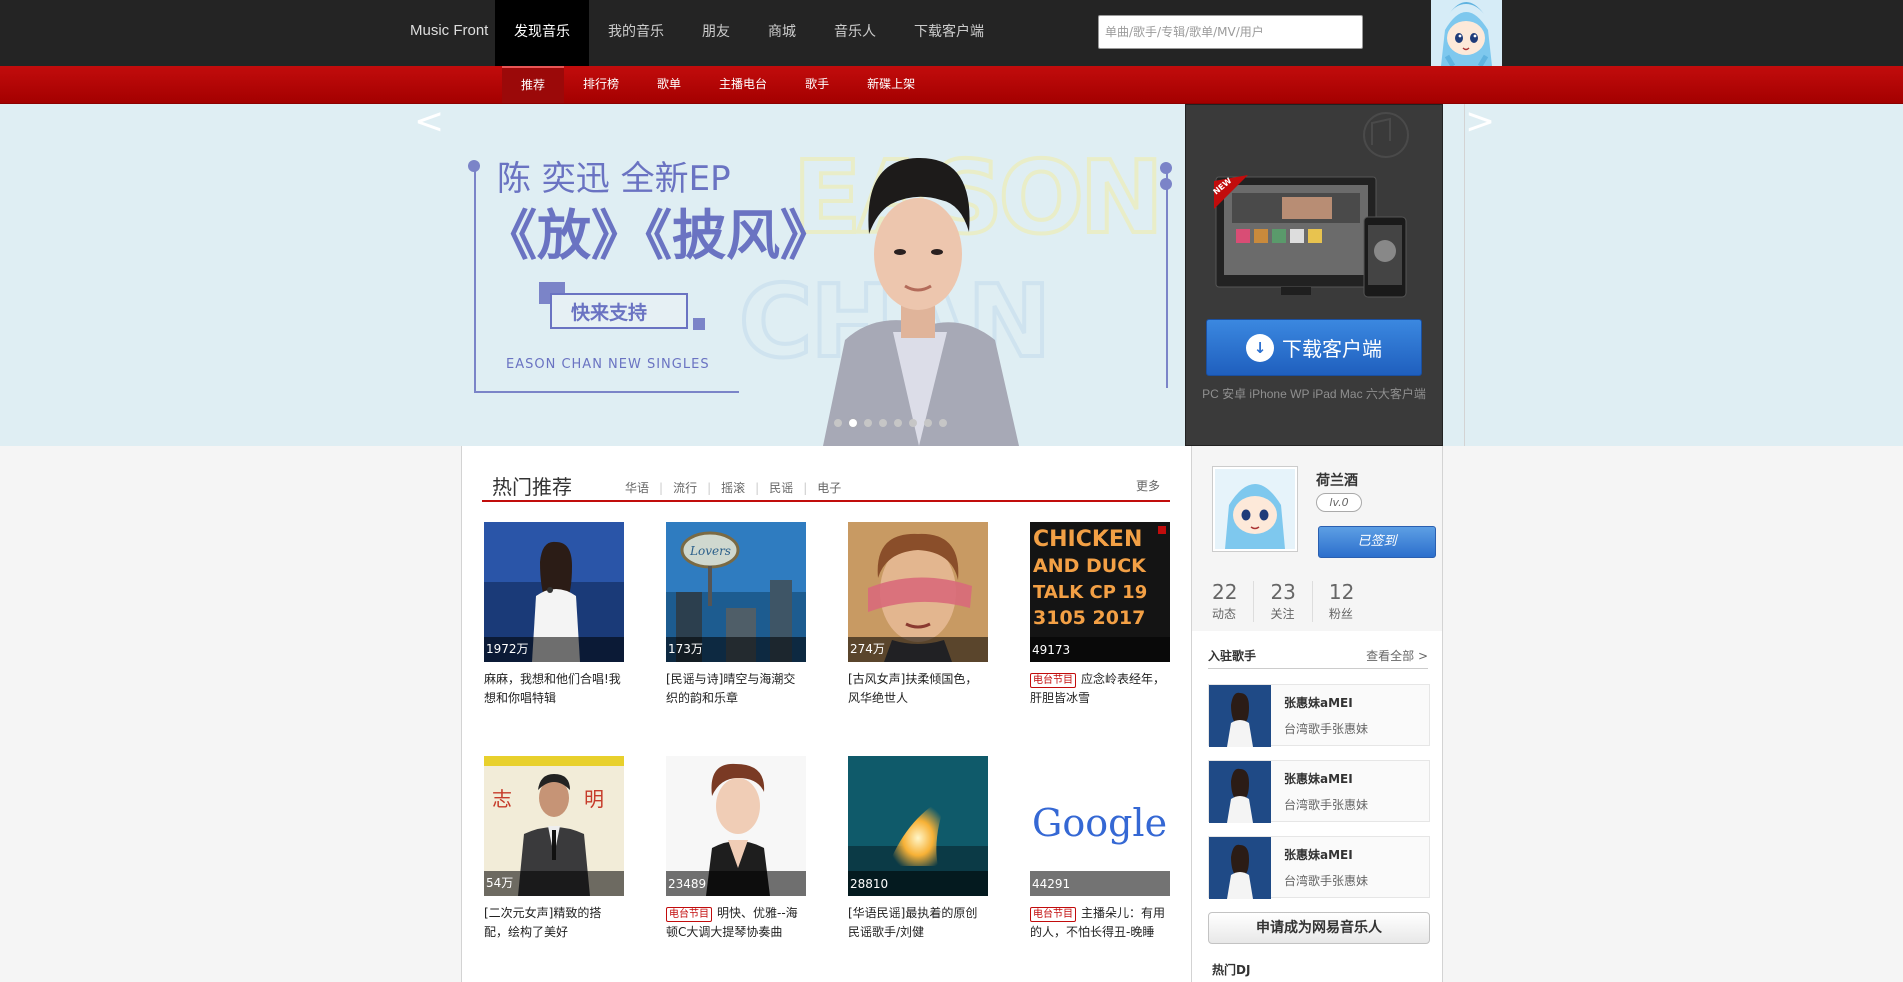 The height and width of the screenshot is (982, 1903). Describe the element at coordinates (736, 689) in the screenshot. I see `playlist-title: [民谣与诗]晴空与海潮交织的韵和乐章` at that location.